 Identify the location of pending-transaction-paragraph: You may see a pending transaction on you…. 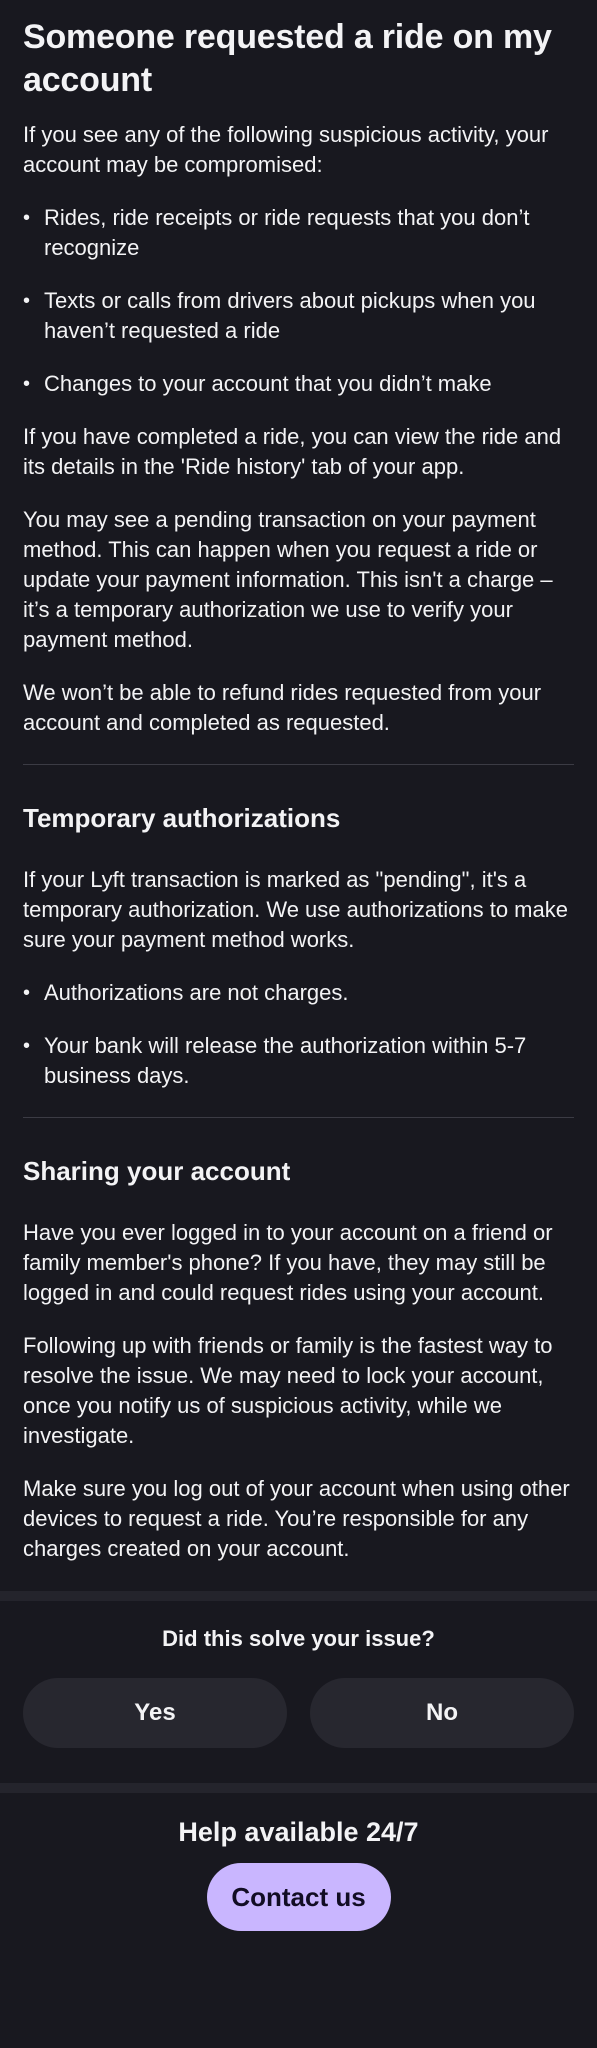
(288, 579).